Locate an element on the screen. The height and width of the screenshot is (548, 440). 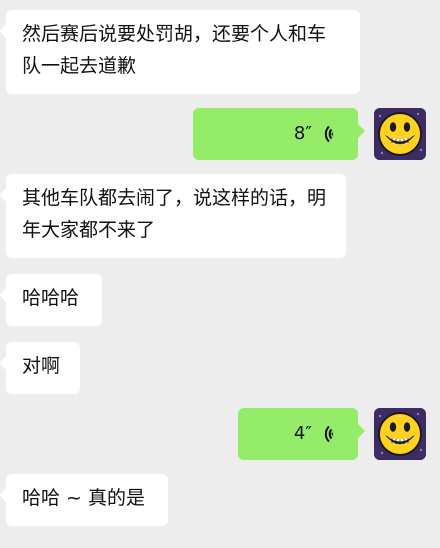
incoming-message: 其他车队都去闹了，说这样的话，明年大家都不来了 is located at coordinates (173, 216).